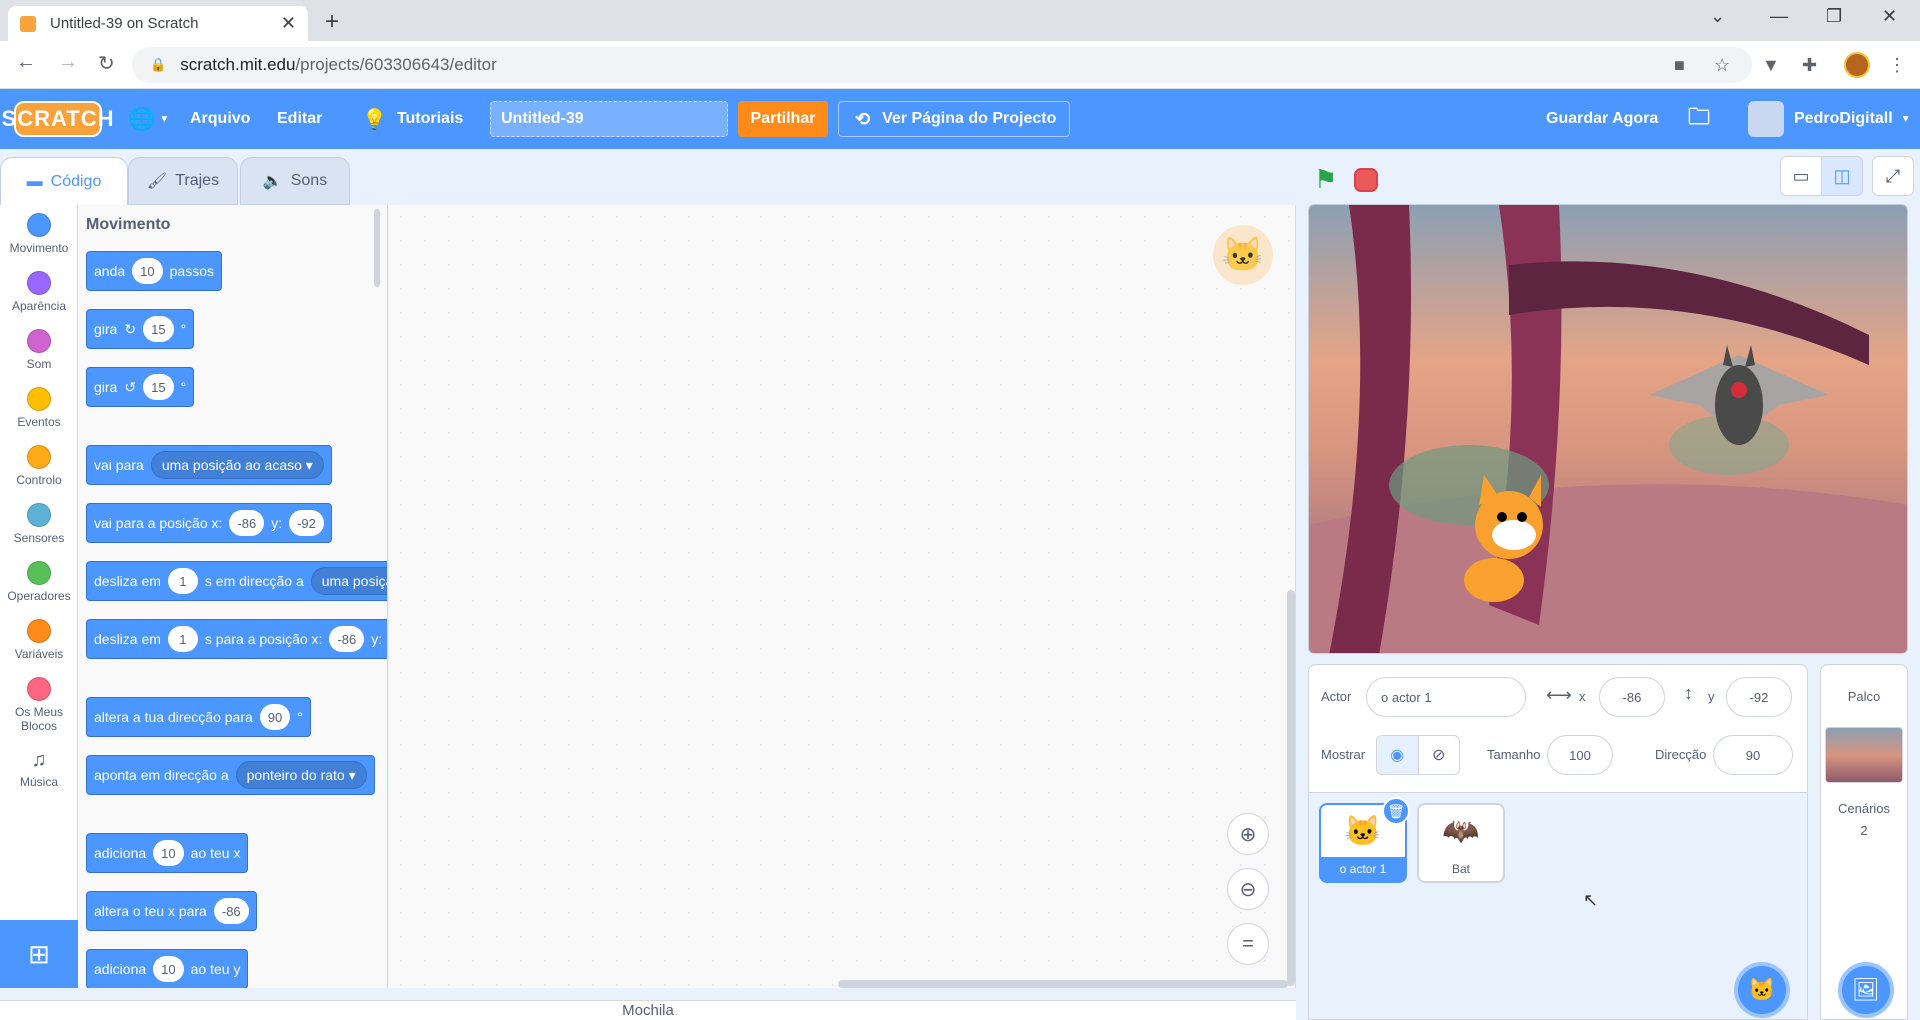  What do you see at coordinates (1608, 429) in the screenshot?
I see `stage-canvas` at bounding box center [1608, 429].